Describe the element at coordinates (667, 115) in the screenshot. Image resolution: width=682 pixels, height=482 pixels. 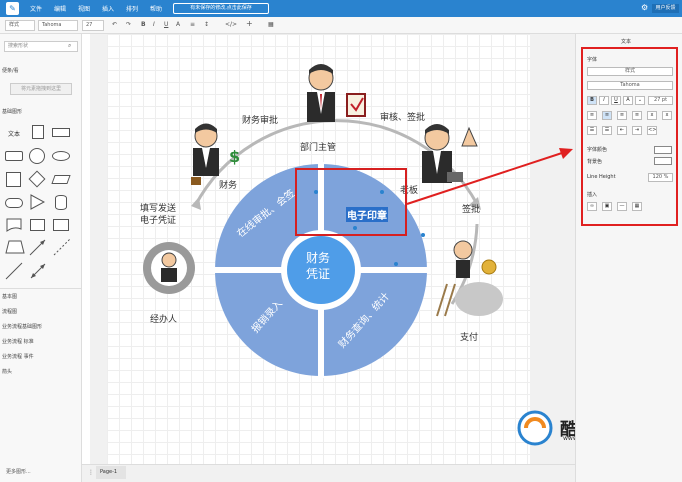
I see `rp-superscript-icon: x` at that location.